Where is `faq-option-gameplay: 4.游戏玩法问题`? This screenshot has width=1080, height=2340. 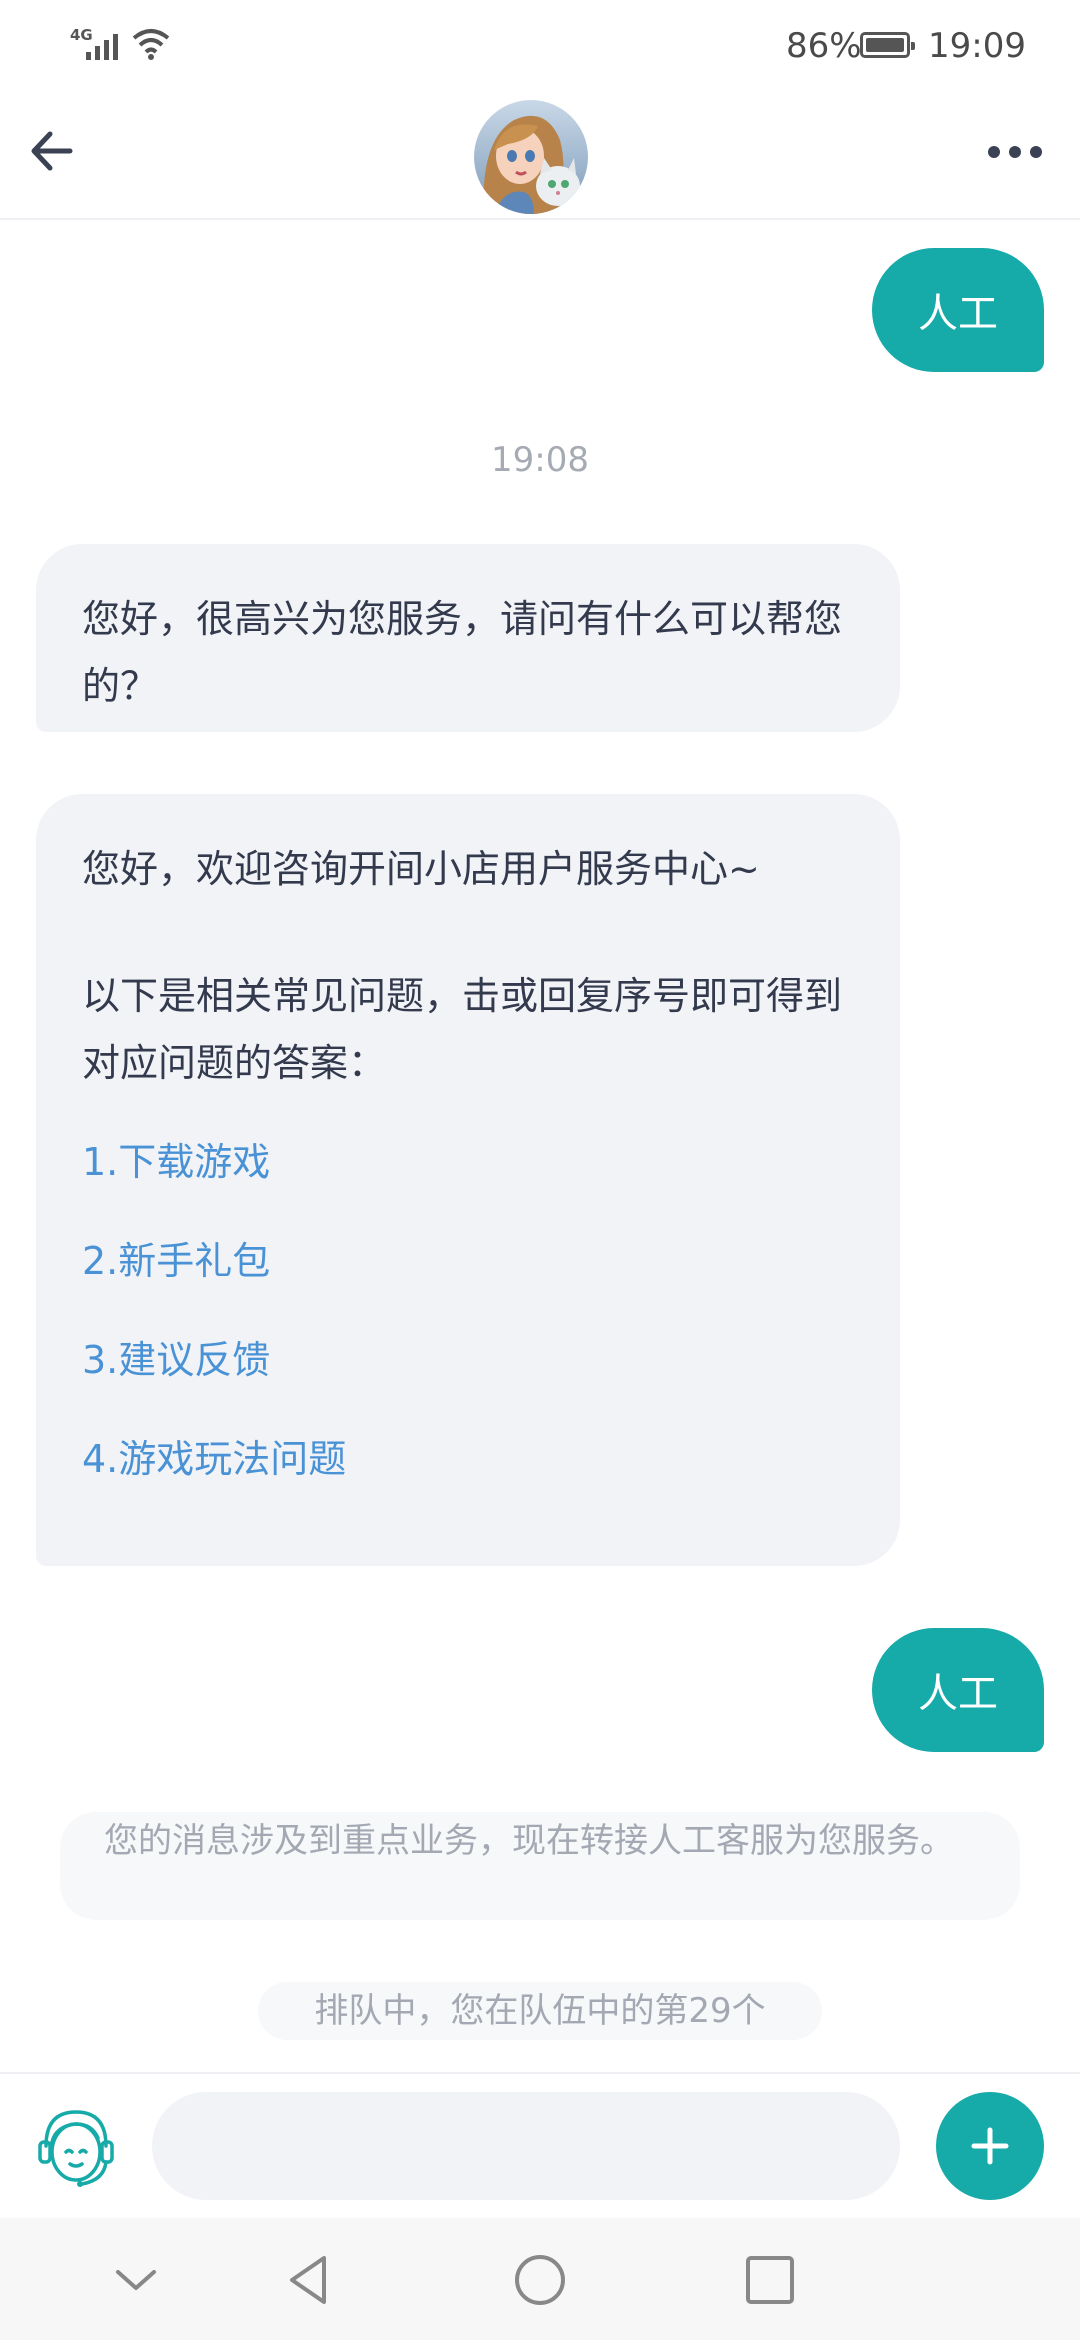 faq-option-gameplay: 4.游戏玩法问题 is located at coordinates (469, 1459).